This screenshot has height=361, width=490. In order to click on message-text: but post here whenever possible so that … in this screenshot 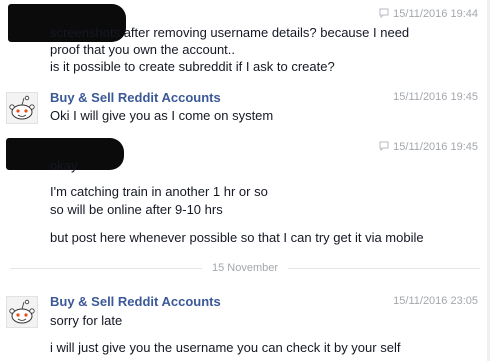, I will do `click(237, 237)`.